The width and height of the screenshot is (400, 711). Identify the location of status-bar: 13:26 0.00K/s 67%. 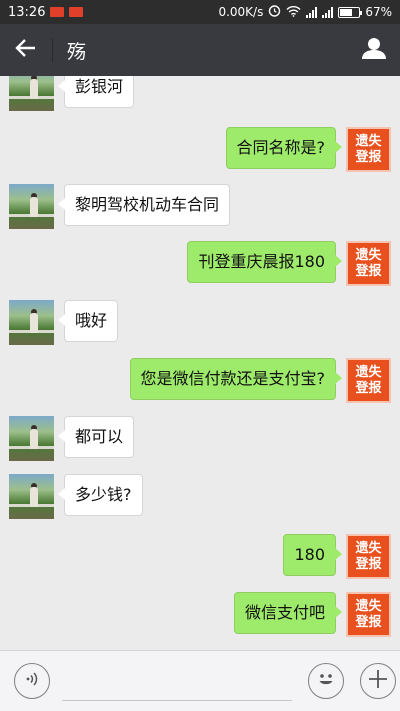
(200, 12).